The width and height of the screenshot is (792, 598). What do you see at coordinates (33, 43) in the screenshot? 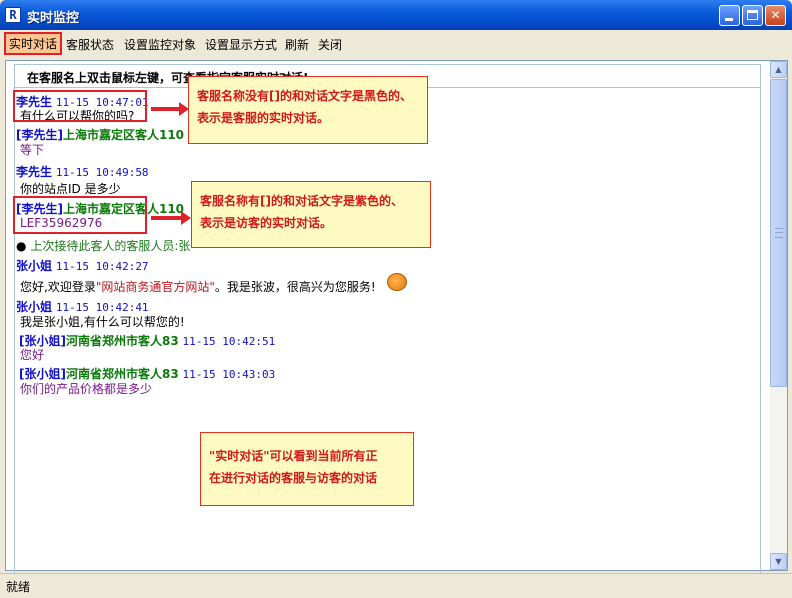
I see `menu-realtime-chat: 实时对话` at bounding box center [33, 43].